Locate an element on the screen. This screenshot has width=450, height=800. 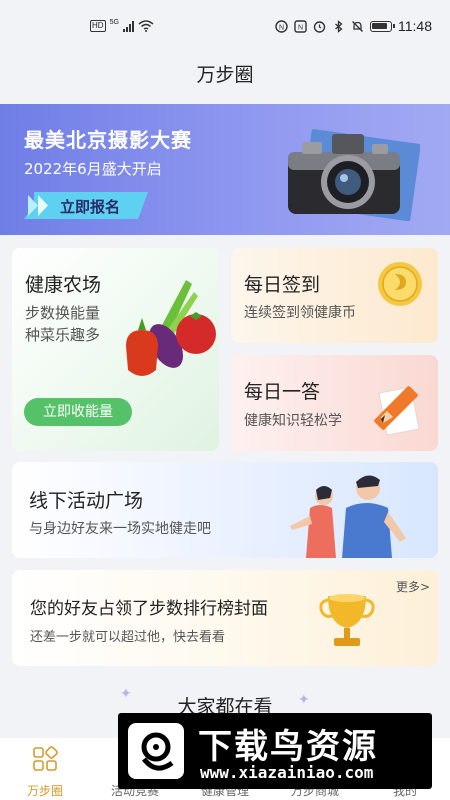
status-right: N N 11:48 is located at coordinates (353, 26).